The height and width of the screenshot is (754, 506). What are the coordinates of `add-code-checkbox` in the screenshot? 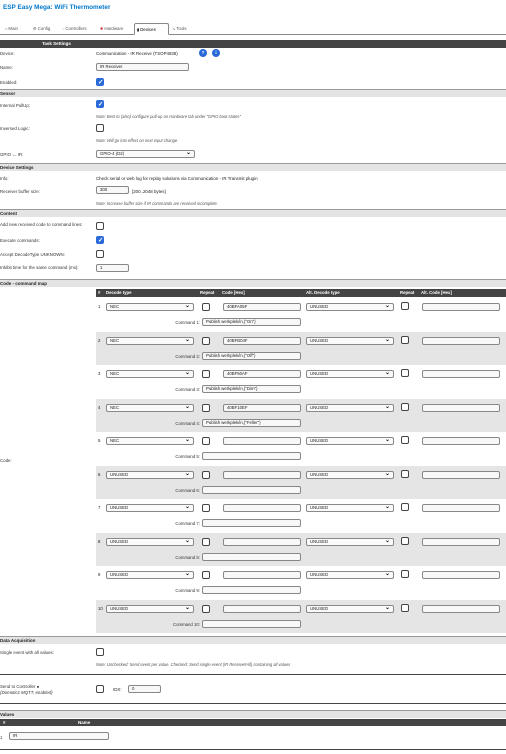 It's located at (100, 226).